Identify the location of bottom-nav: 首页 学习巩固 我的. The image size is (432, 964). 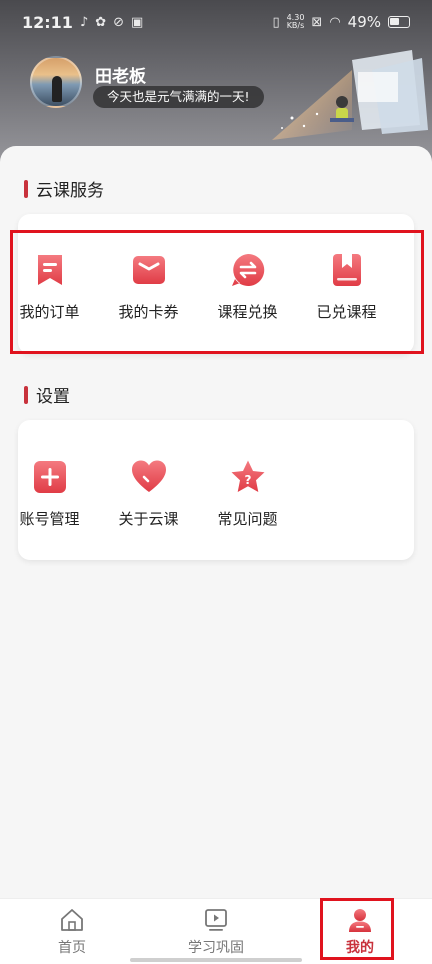
(216, 931).